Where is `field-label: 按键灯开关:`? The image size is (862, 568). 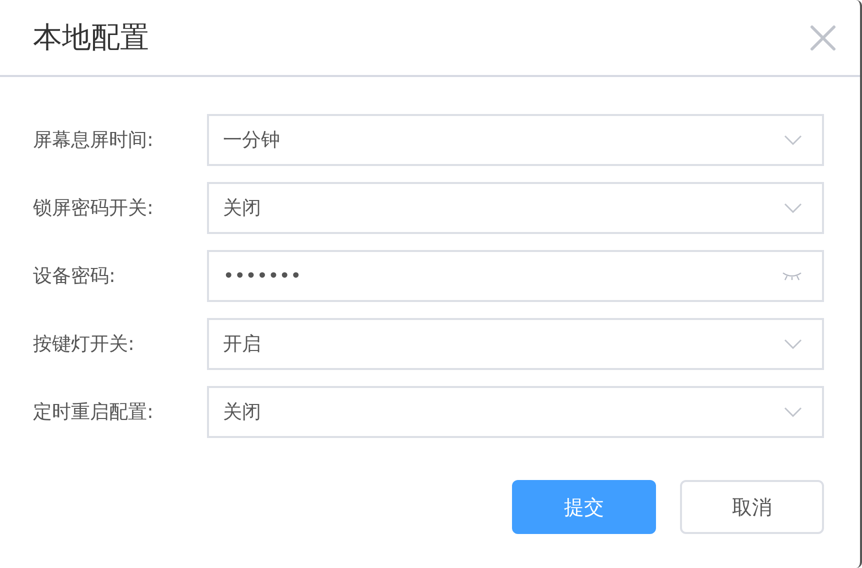 field-label: 按键灯开关: is located at coordinates (84, 344).